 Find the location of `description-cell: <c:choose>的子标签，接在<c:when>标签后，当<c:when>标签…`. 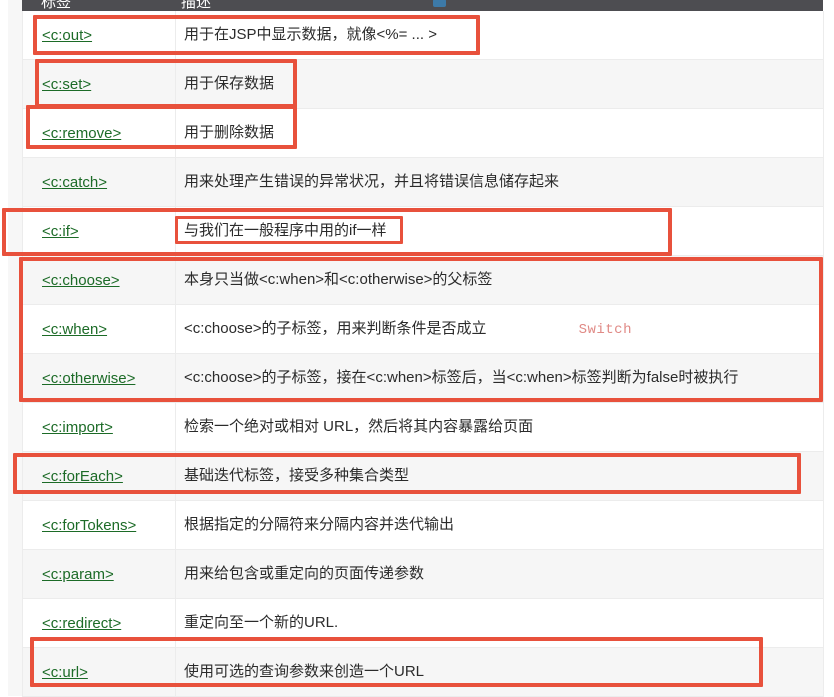

description-cell: <c:choose>的子标签，接在<c:when>标签后，当<c:when>标签… is located at coordinates (499, 378).